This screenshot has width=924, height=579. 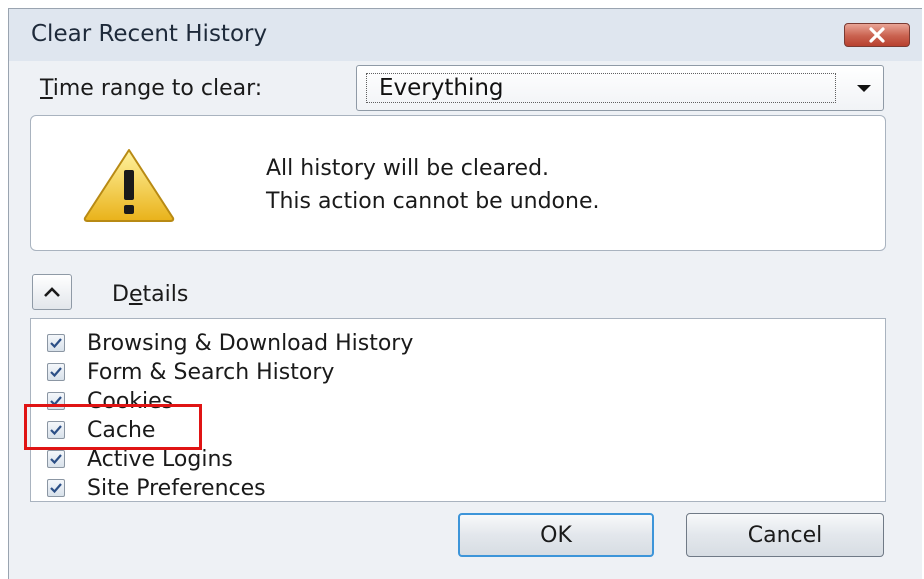 What do you see at coordinates (465, 35) in the screenshot?
I see `title-bar: Clear Recent History` at bounding box center [465, 35].